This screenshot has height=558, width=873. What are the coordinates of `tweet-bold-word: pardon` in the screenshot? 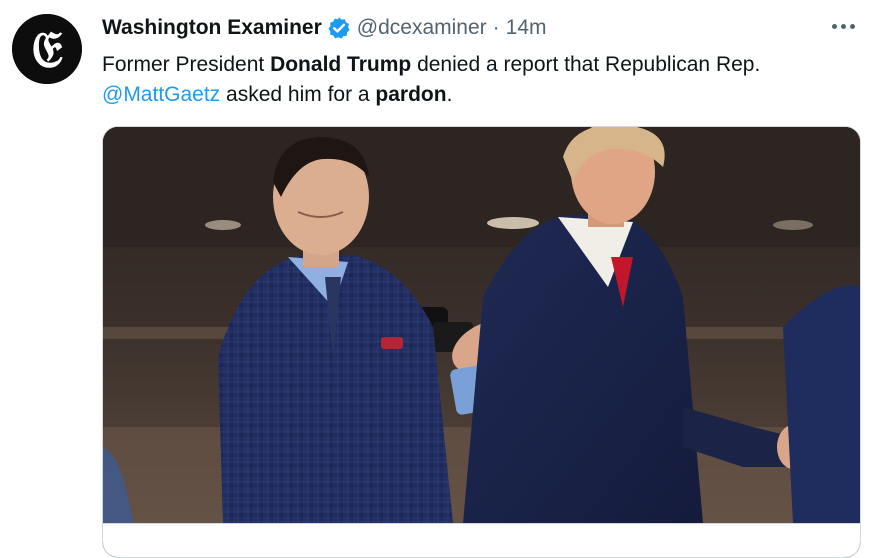 It's located at (411, 94).